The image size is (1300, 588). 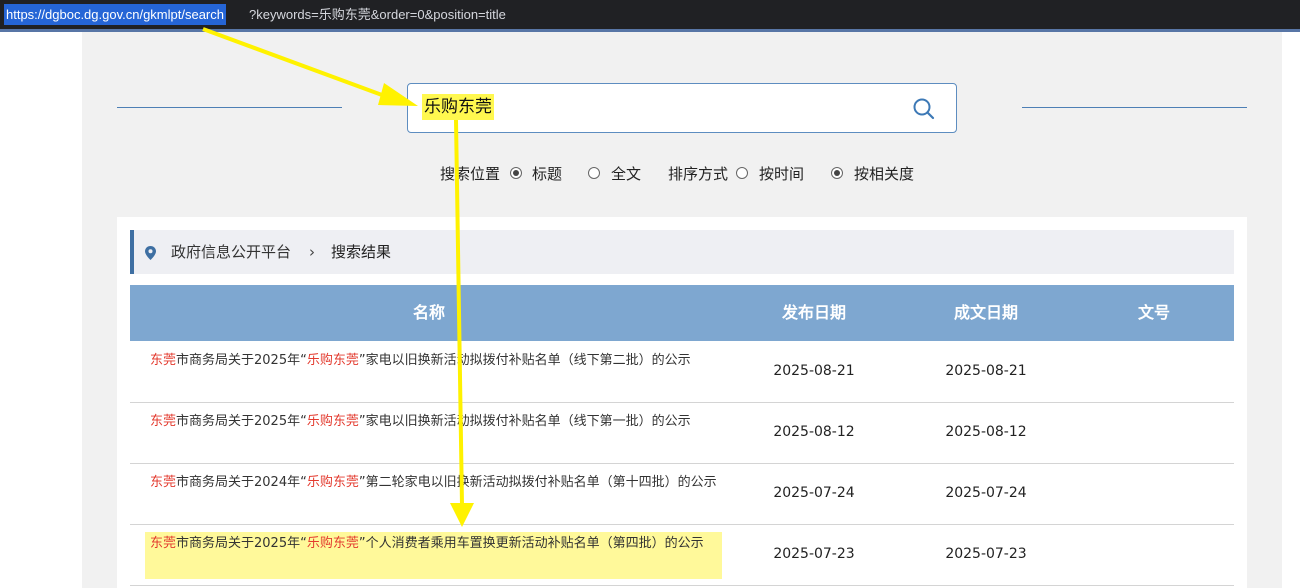 What do you see at coordinates (428, 312) in the screenshot?
I see `header-name: 名称` at bounding box center [428, 312].